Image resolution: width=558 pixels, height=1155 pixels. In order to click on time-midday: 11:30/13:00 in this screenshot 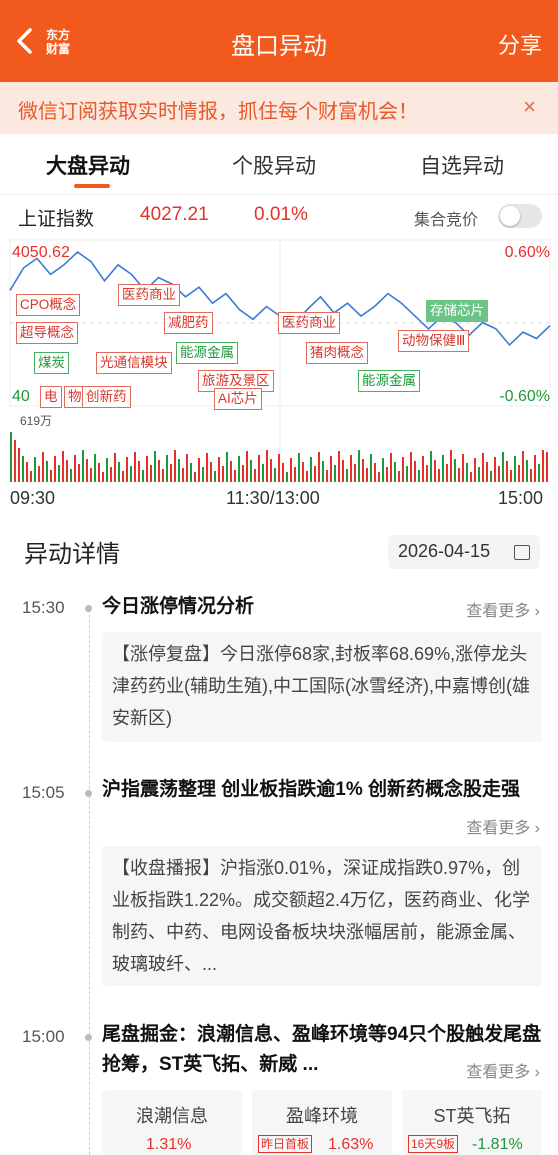, I will do `click(273, 498)`.